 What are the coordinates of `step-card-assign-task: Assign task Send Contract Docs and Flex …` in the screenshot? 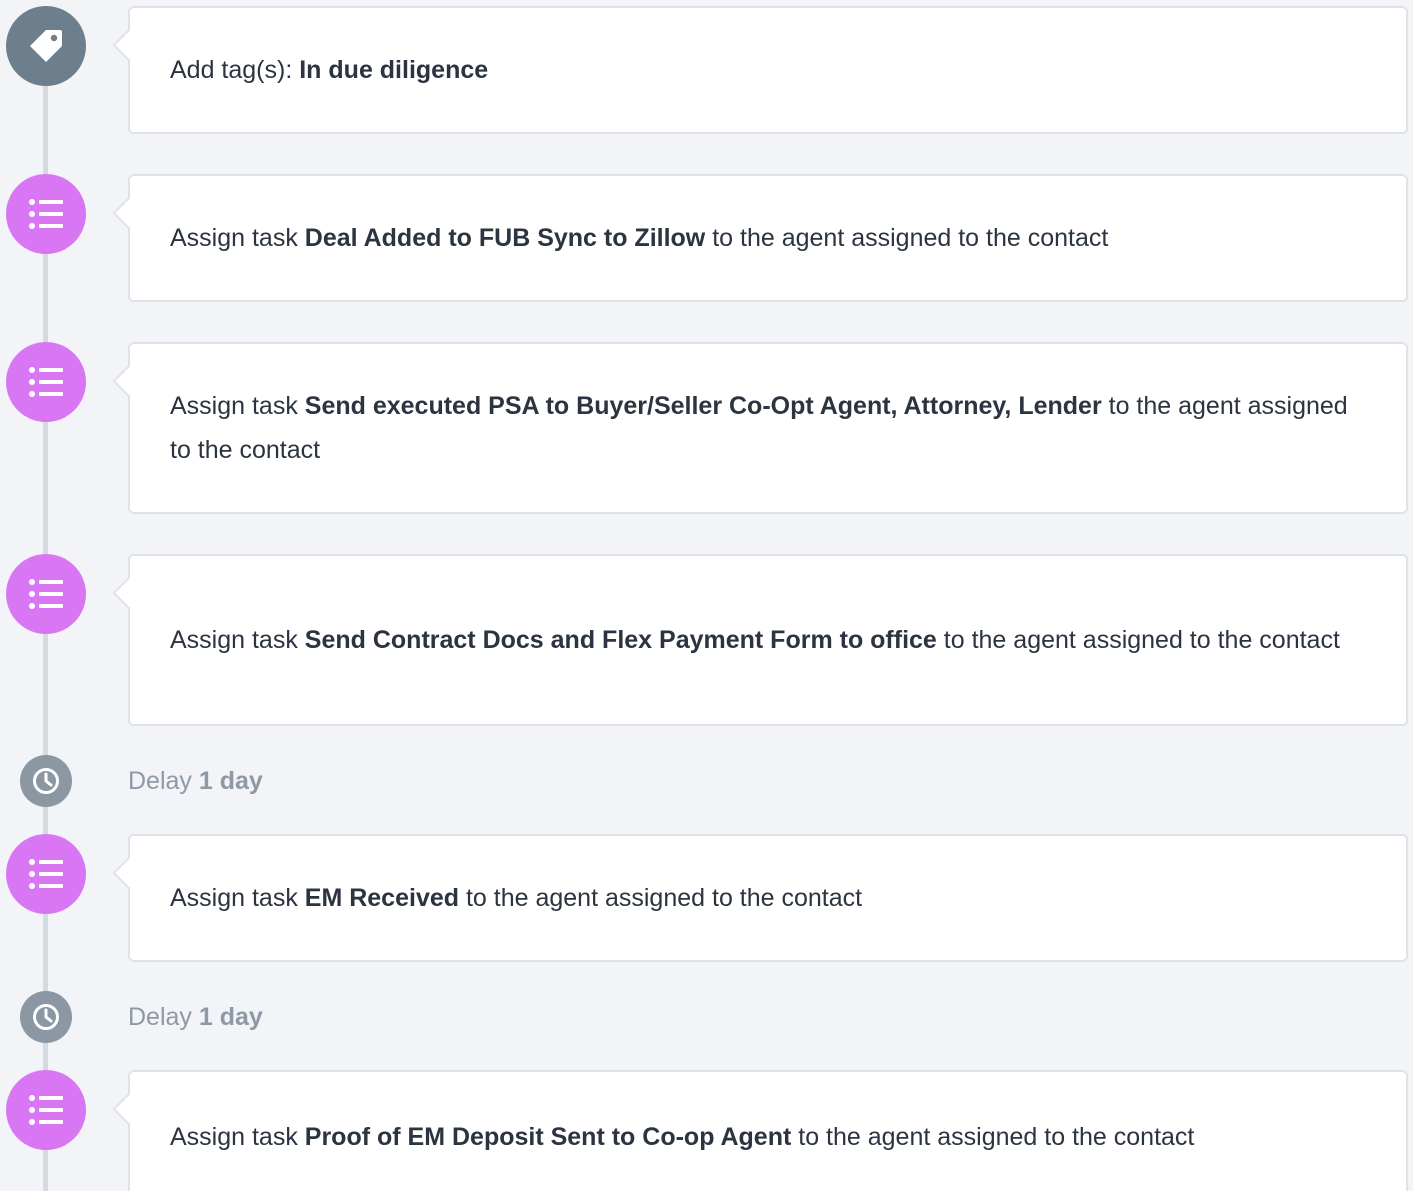 It's located at (768, 640).